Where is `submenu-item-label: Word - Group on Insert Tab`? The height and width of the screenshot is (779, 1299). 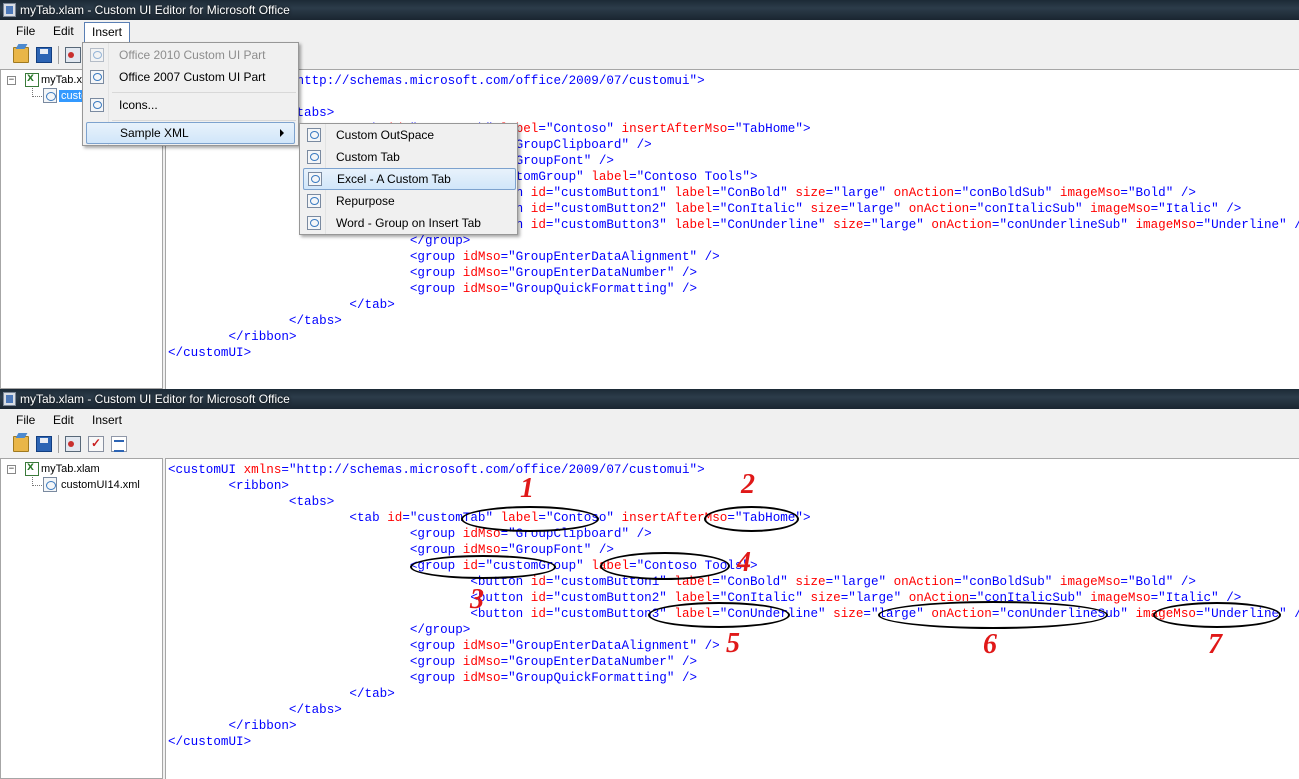 submenu-item-label: Word - Group on Insert Tab is located at coordinates (408, 223).